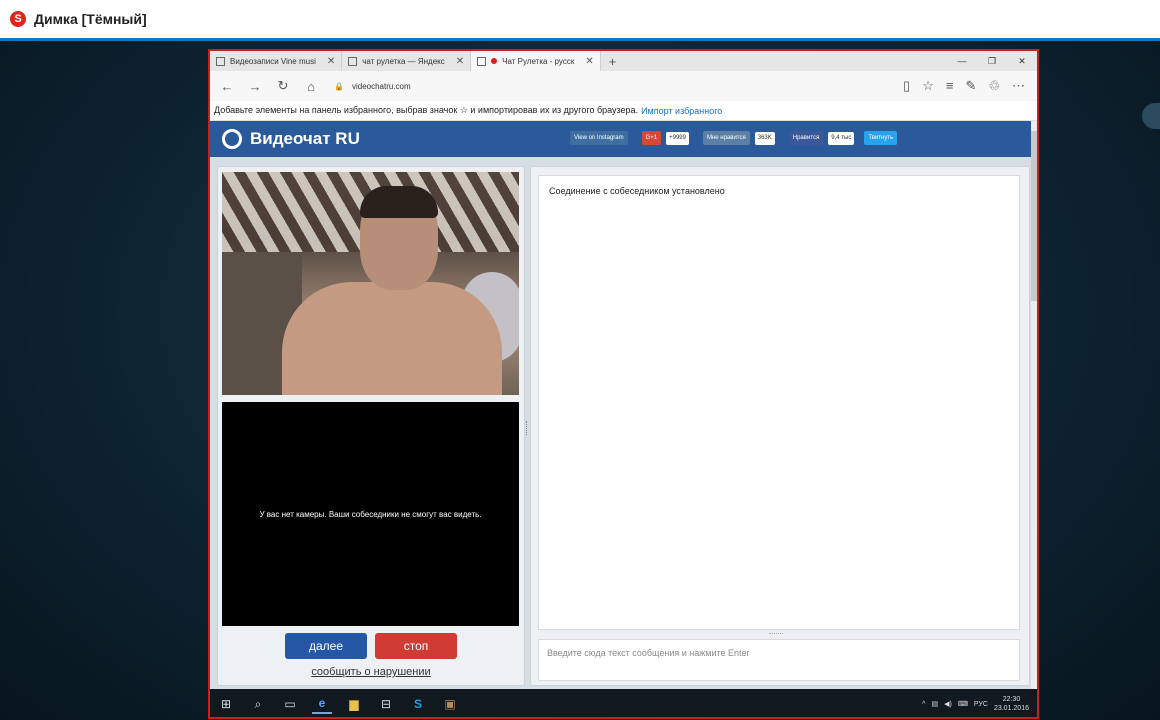 This screenshot has height=720, width=1160. I want to click on refresh-icon: ↻, so click(283, 86).